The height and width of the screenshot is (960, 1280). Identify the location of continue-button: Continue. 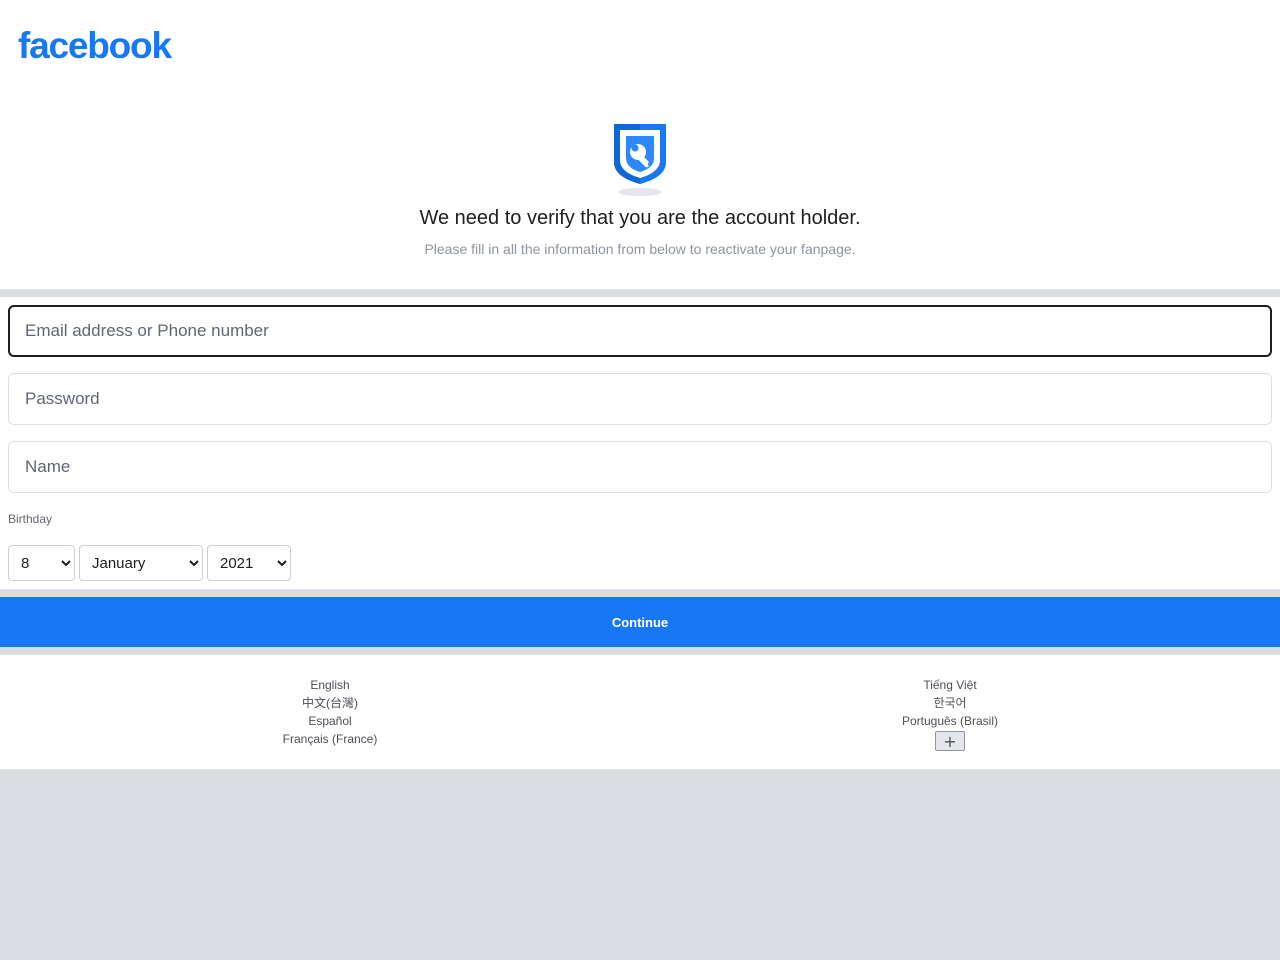
(640, 622).